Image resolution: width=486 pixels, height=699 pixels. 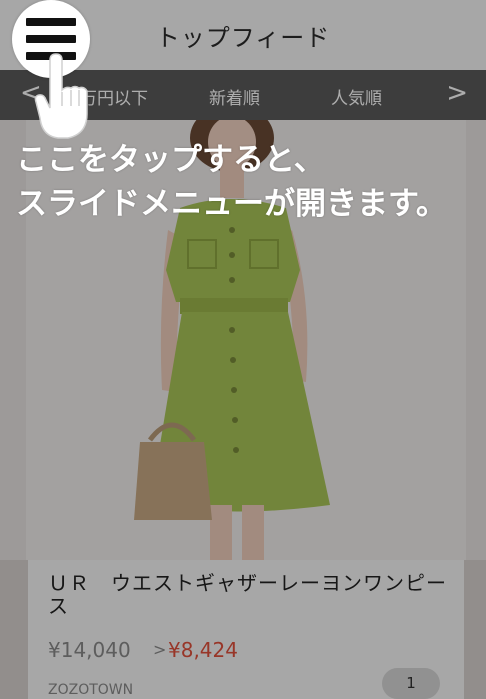 I want to click on hamburger-menu-icon, so click(x=51, y=22).